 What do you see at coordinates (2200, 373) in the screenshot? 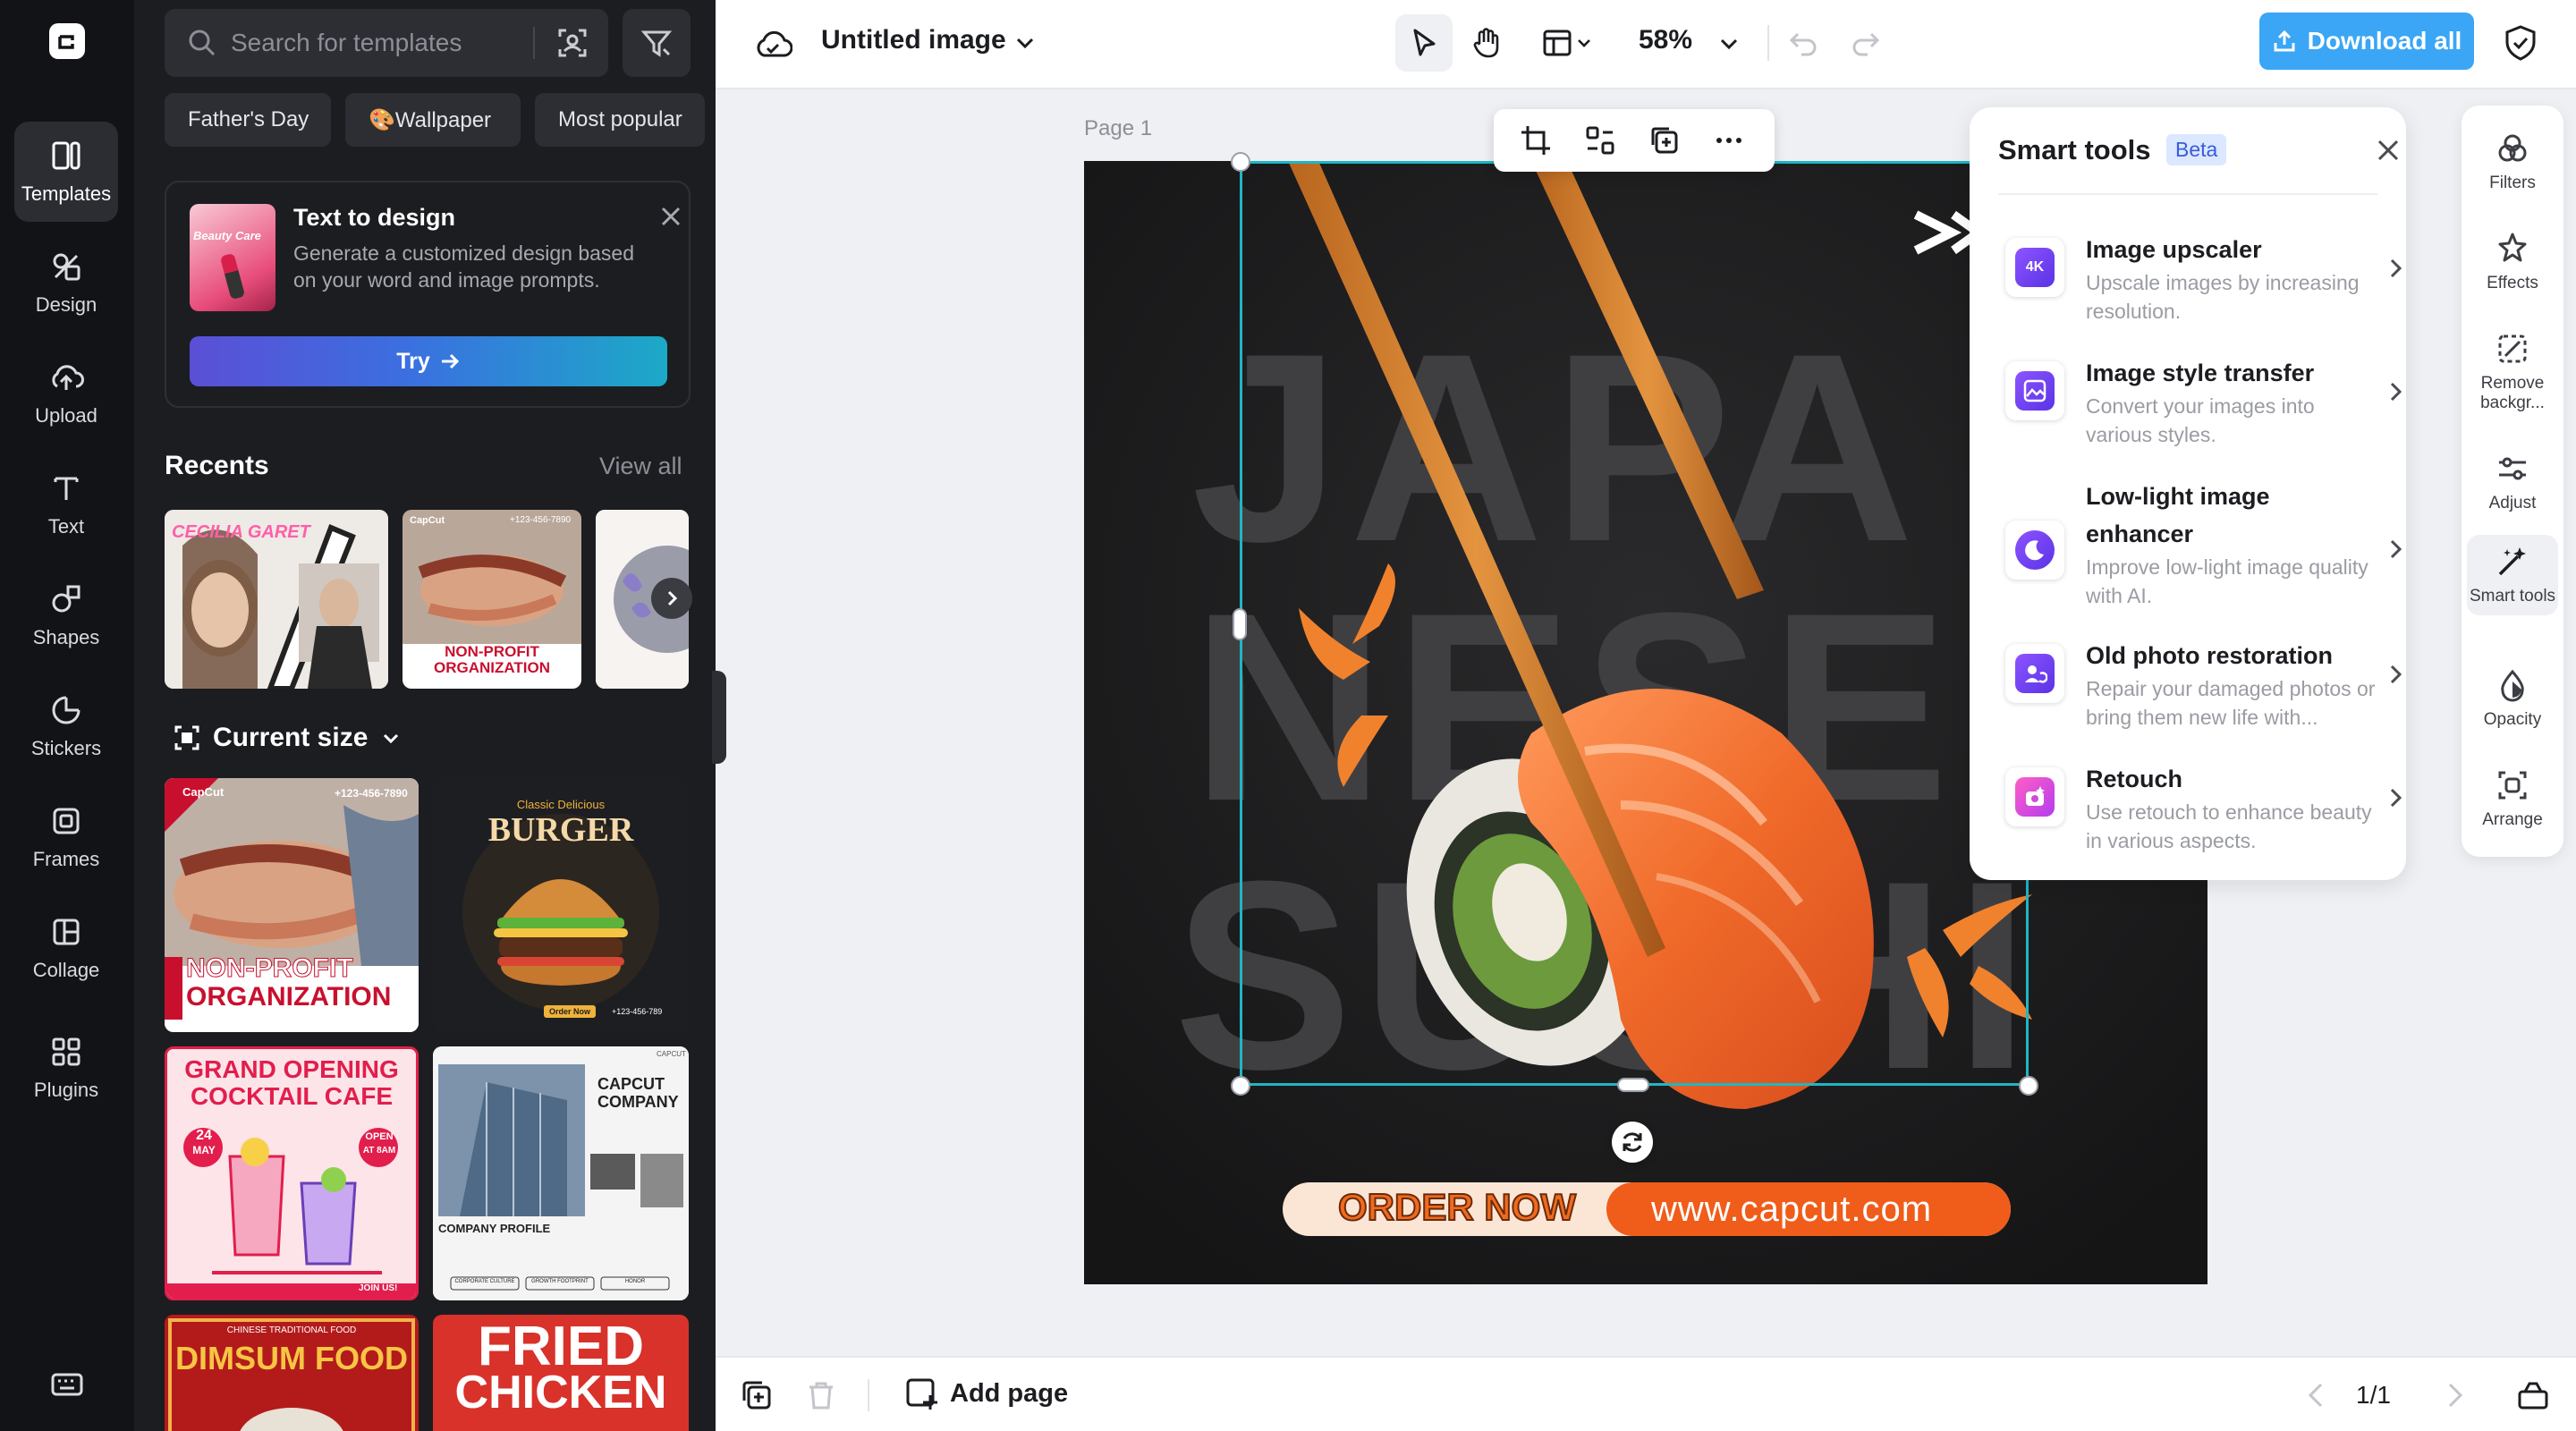
I see `tool-name: Image style transfer` at bounding box center [2200, 373].